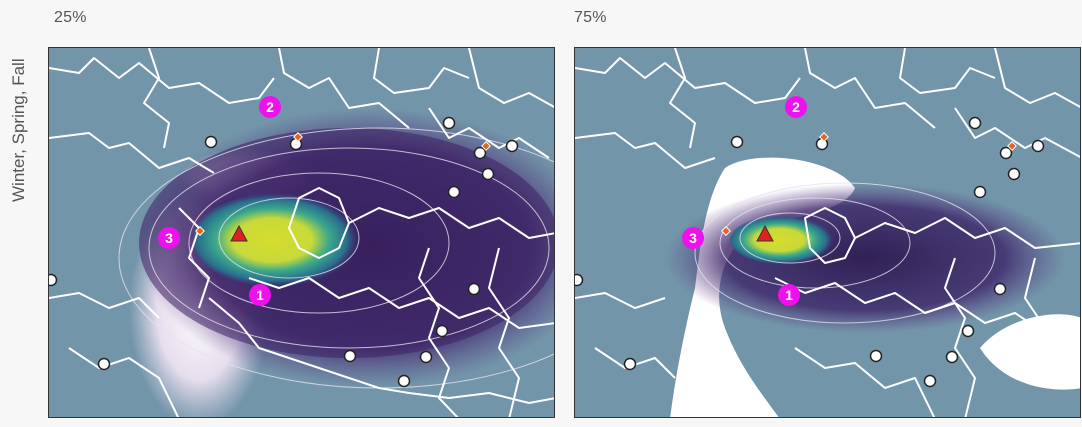 The image size is (1082, 427). Describe the element at coordinates (1030, 352) in the screenshot. I see `white-region` at that location.